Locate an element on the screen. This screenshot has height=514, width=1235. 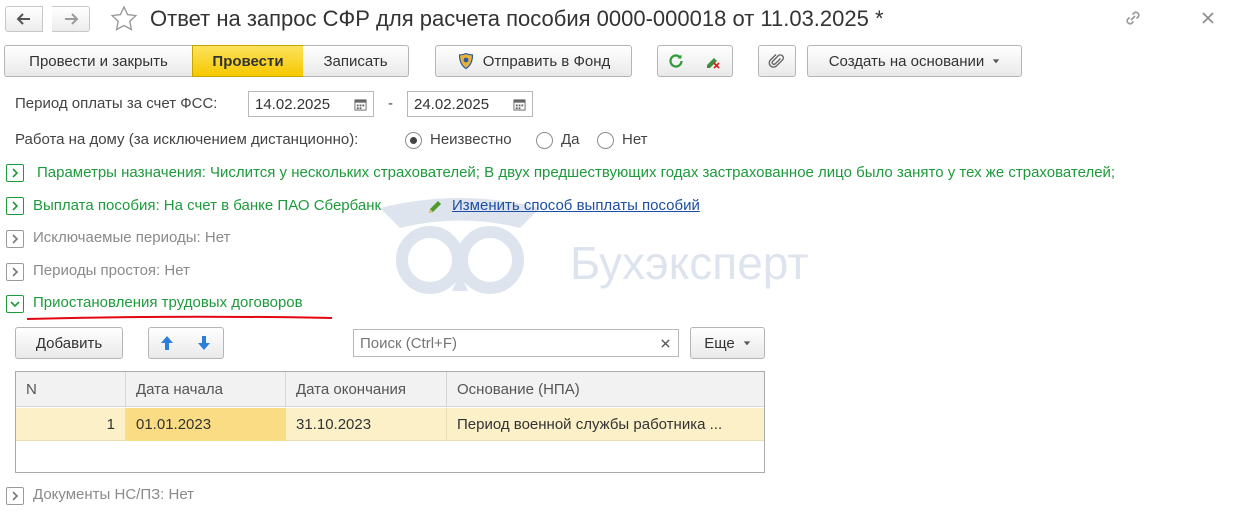
send-to-fund-button: Отправить в Фонд is located at coordinates (533, 61).